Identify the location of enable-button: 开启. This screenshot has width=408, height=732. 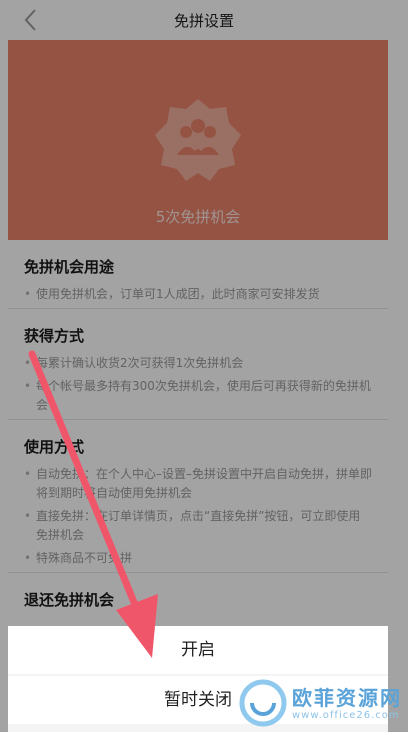
(198, 650).